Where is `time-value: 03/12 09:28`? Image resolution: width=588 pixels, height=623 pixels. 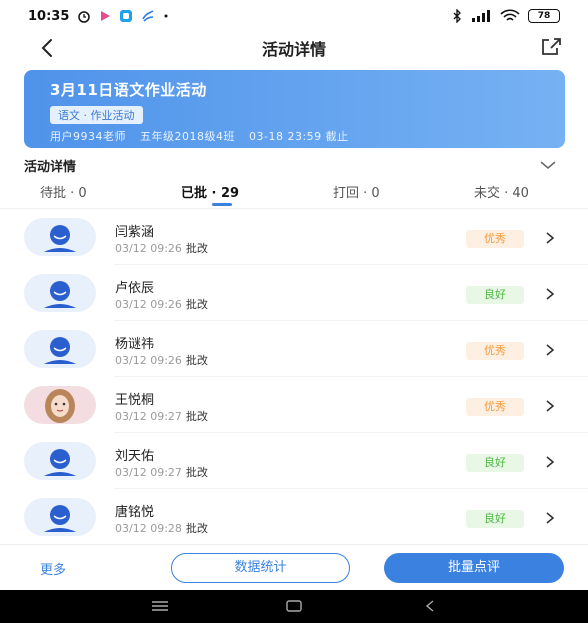 time-value: 03/12 09:28 is located at coordinates (148, 528).